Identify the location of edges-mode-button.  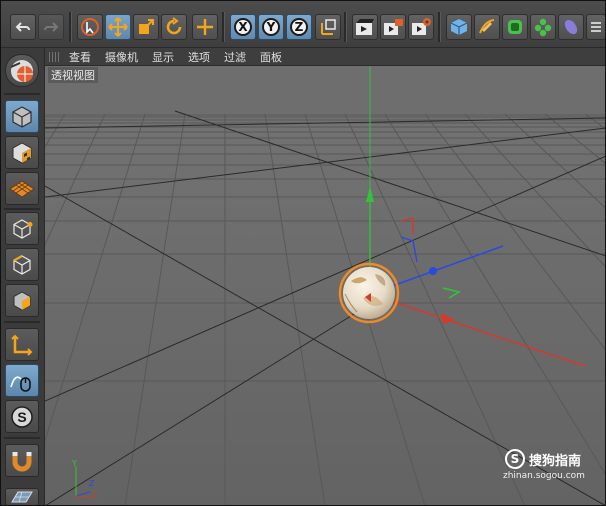
(22, 264).